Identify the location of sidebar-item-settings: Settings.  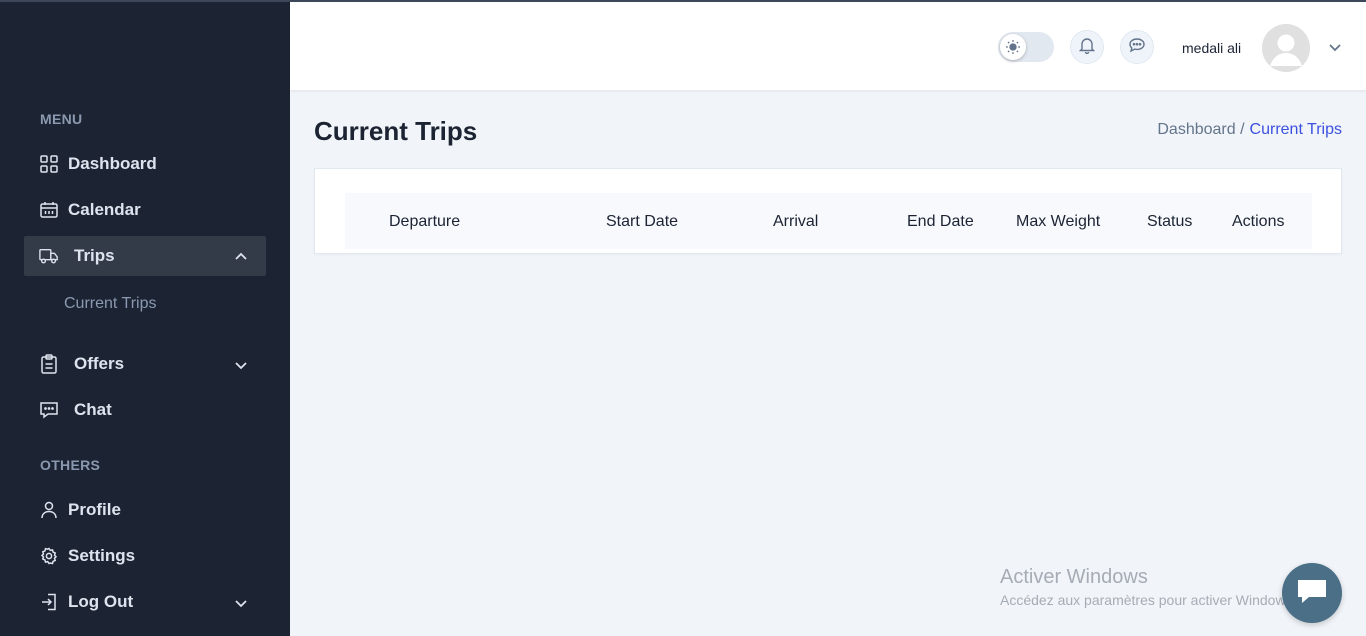
(145, 556).